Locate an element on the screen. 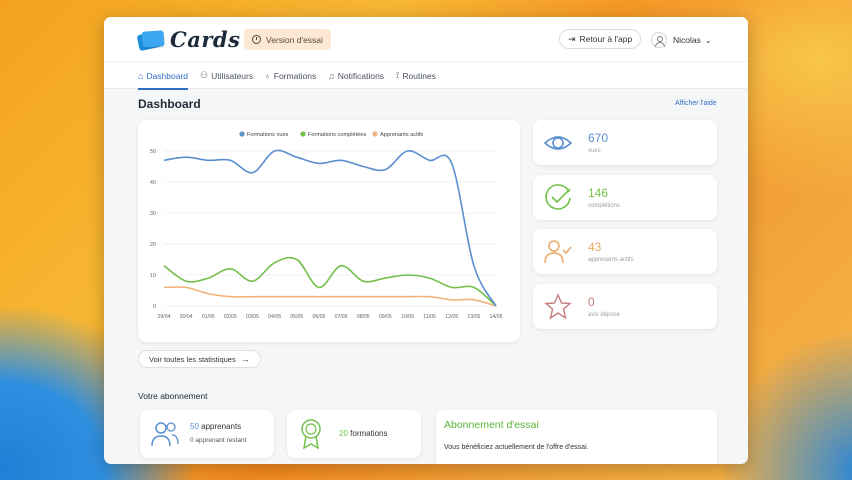 The width and height of the screenshot is (852, 480). stat-label: complétions is located at coordinates (604, 206).